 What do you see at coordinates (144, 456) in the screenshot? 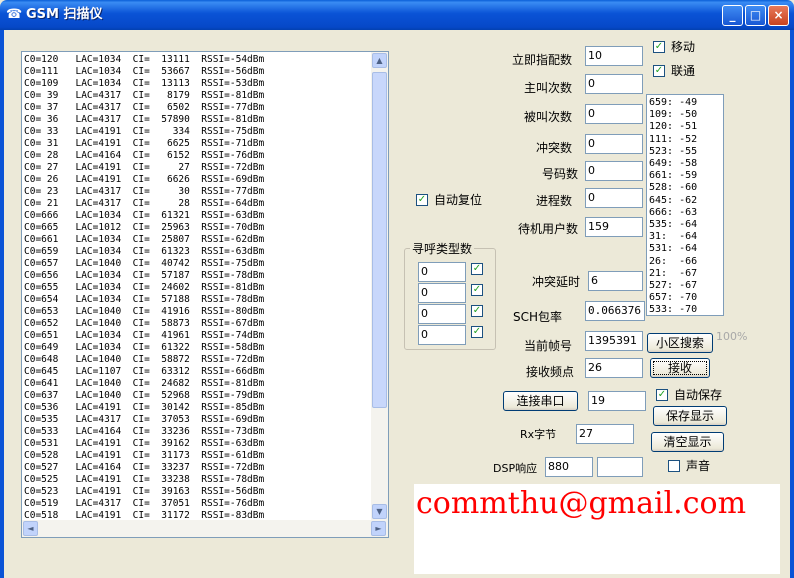
I see `cell-list-item: C0=528 LAC=4191 CI= 31173 RSSI=-61dBm` at bounding box center [144, 456].